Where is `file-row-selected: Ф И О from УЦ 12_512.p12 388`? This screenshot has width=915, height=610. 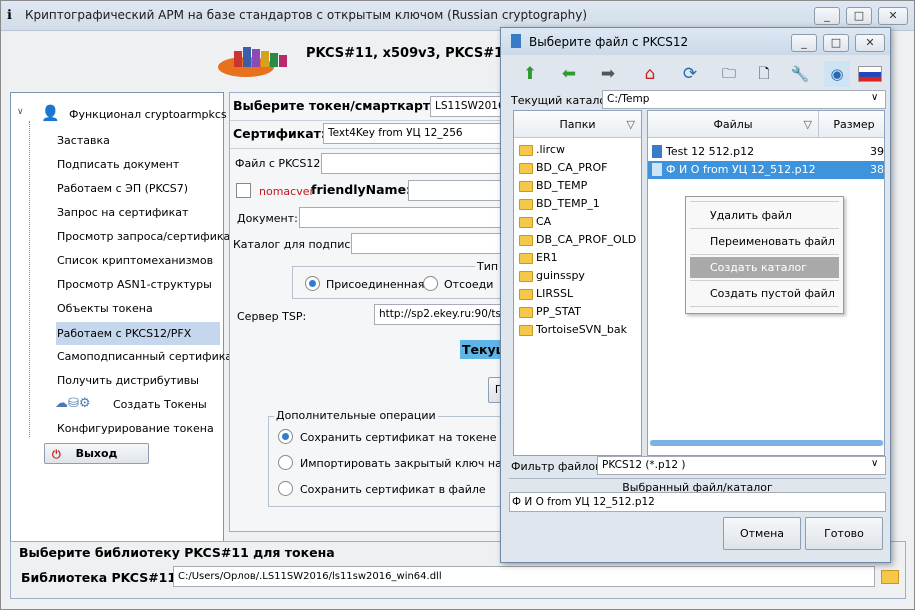 file-row-selected: Ф И О from УЦ 12_512.p12 388 is located at coordinates (766, 170).